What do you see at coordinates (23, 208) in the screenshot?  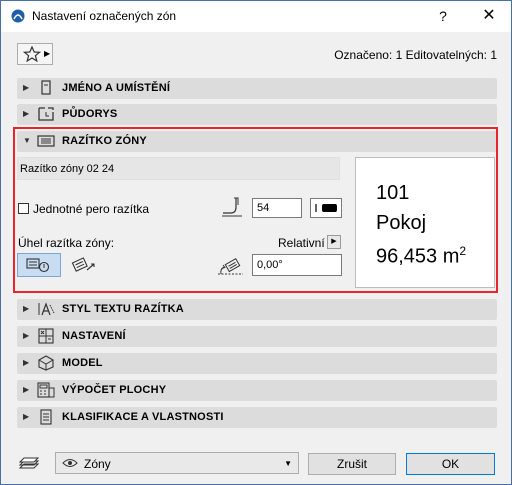 I see `uniform-pen-checkbox` at bounding box center [23, 208].